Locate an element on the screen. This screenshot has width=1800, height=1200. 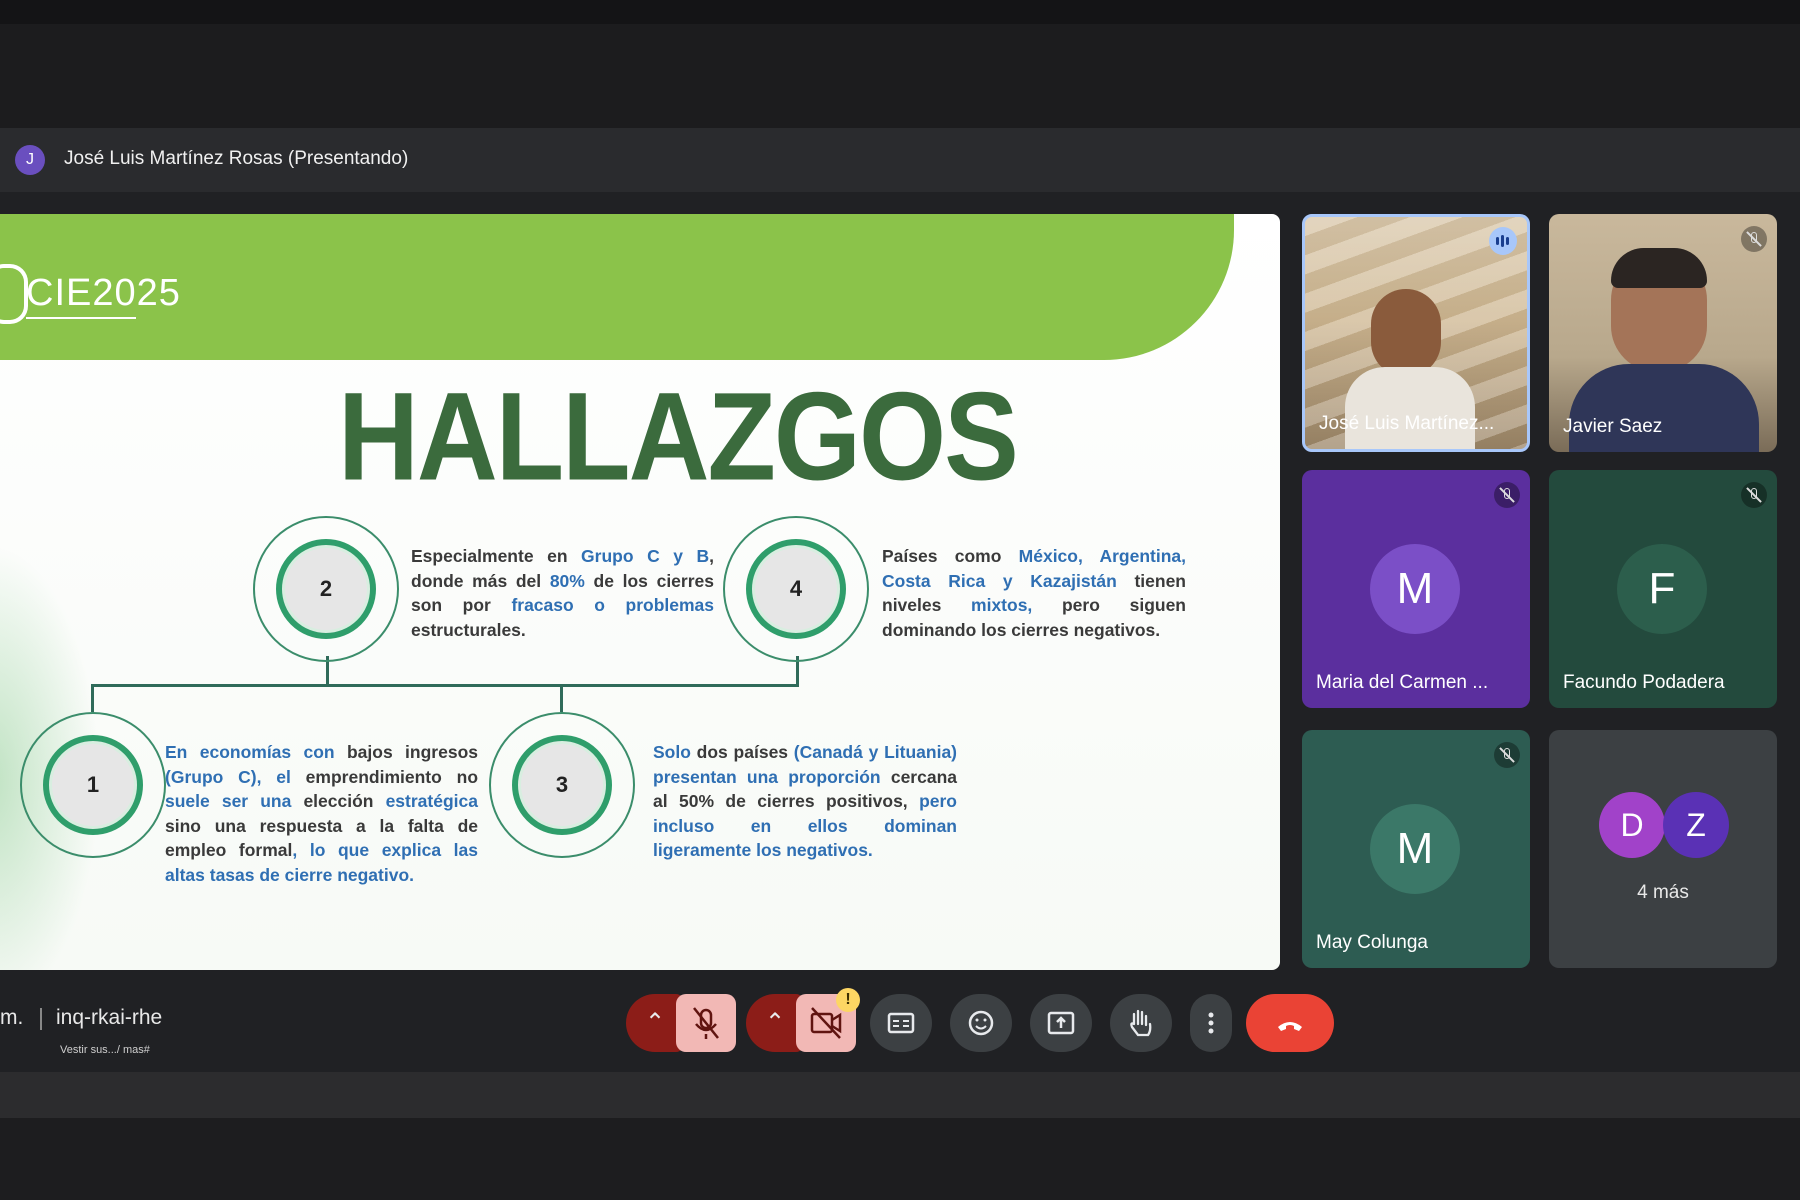
finding-number-ring: 4 is located at coordinates (796, 589).